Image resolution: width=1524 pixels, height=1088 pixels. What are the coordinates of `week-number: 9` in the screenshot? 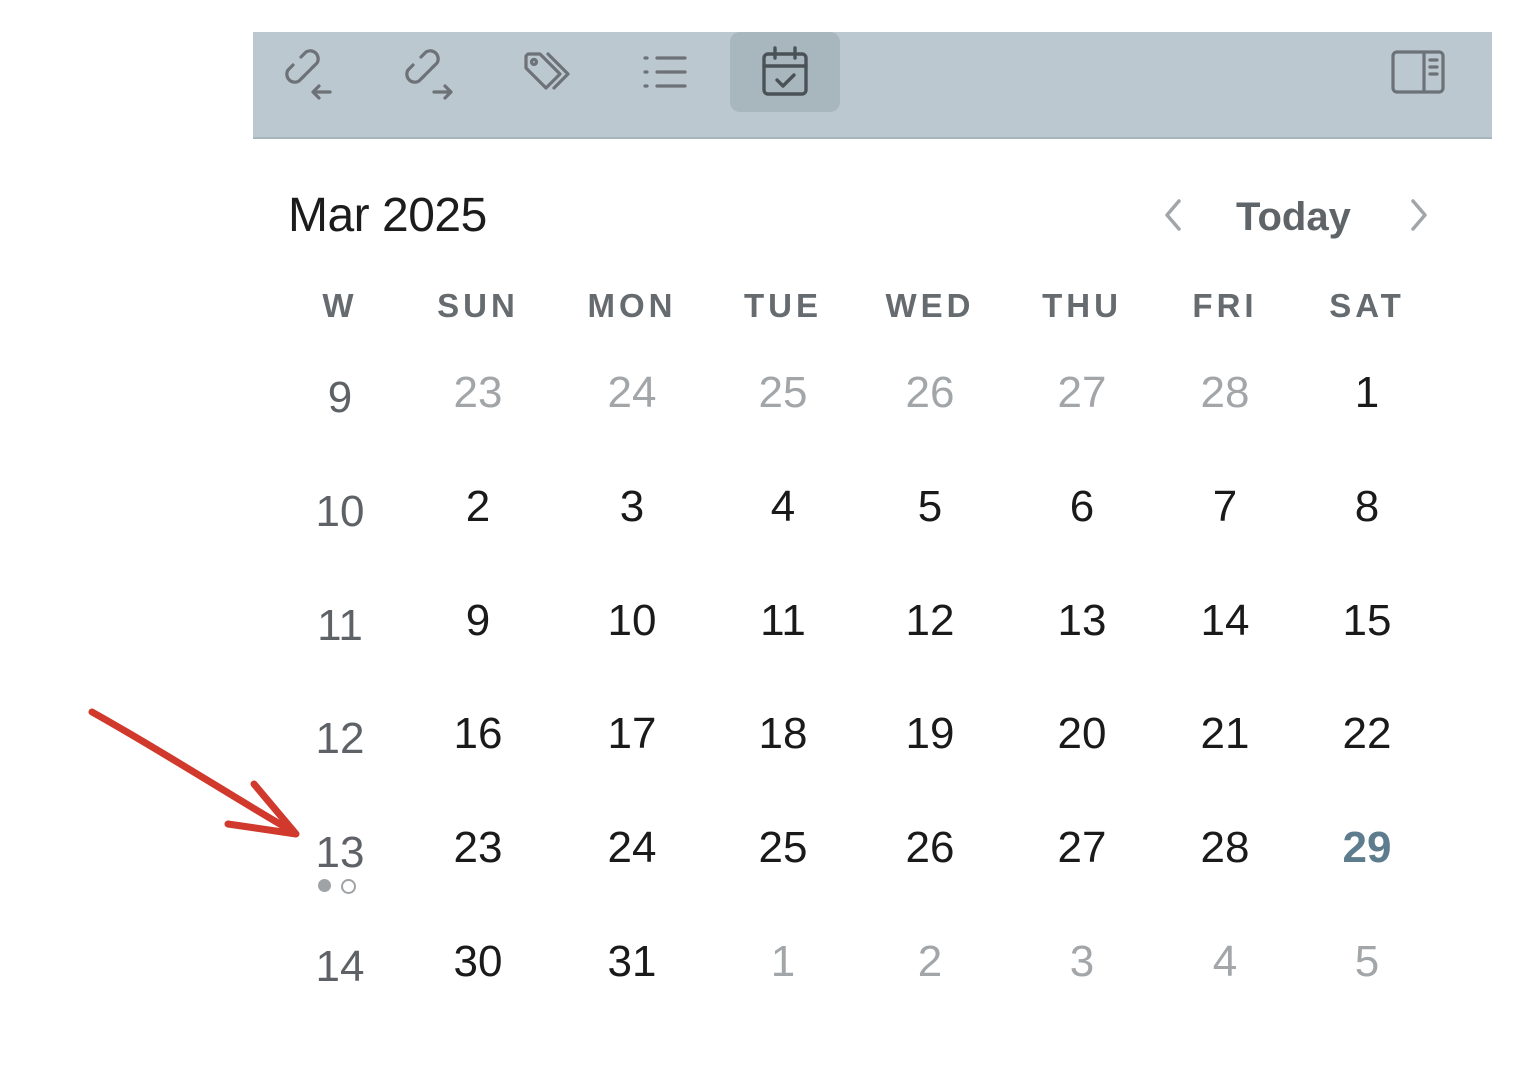 It's located at (340, 398).